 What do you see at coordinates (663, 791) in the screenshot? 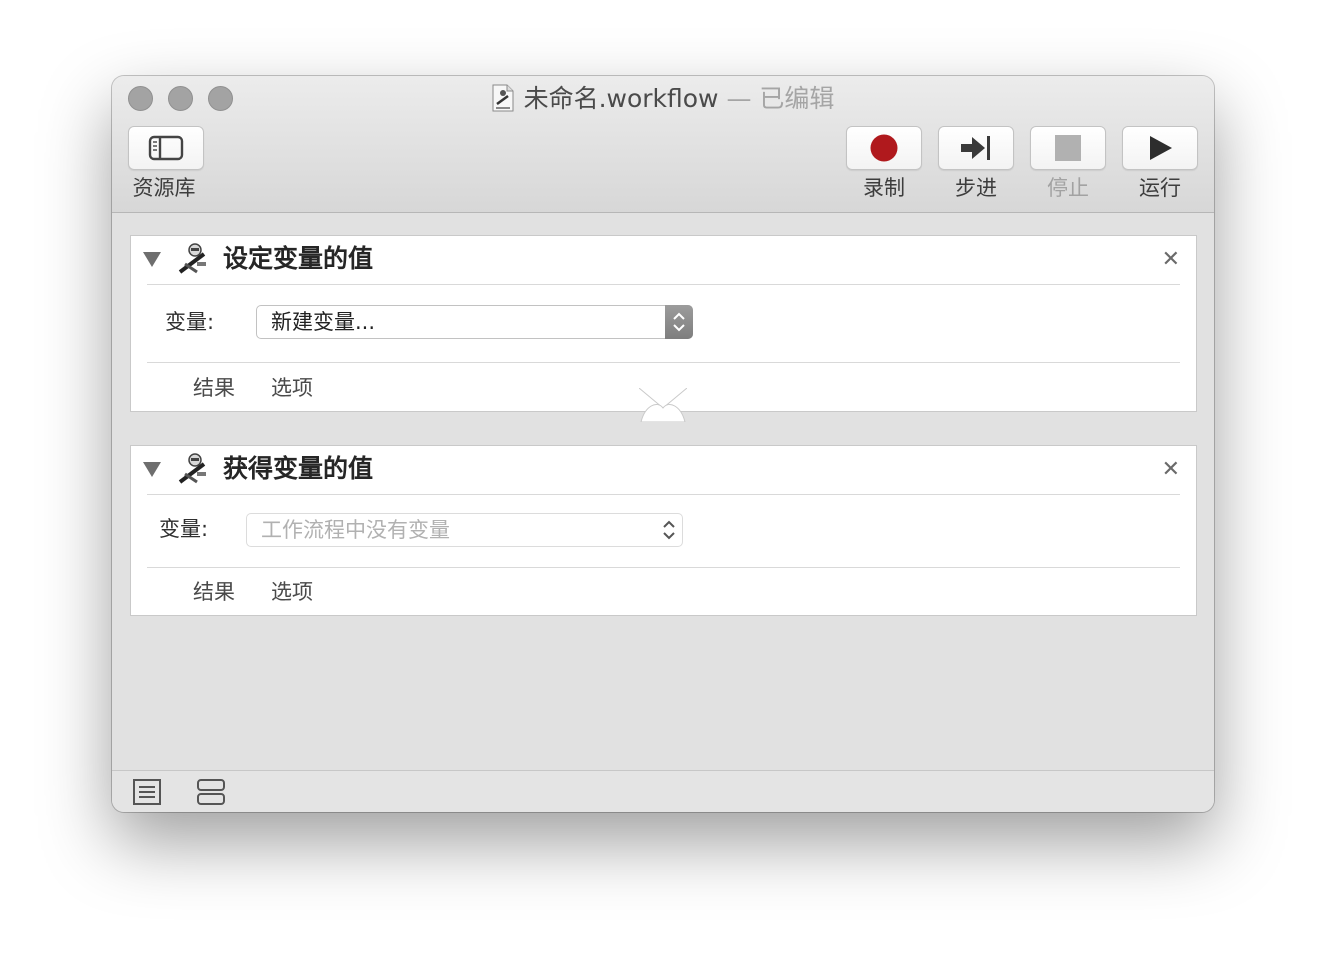
I see `bottom-bar` at bounding box center [663, 791].